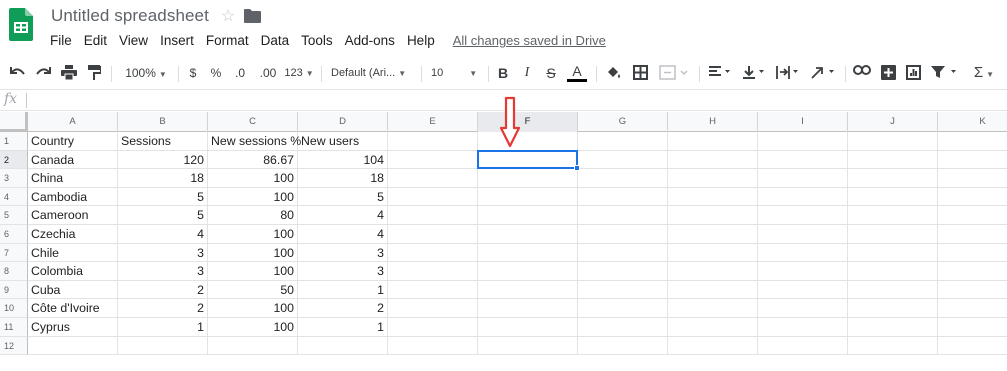 The image size is (1007, 371). Describe the element at coordinates (528, 253) in the screenshot. I see `cell-f7` at that location.